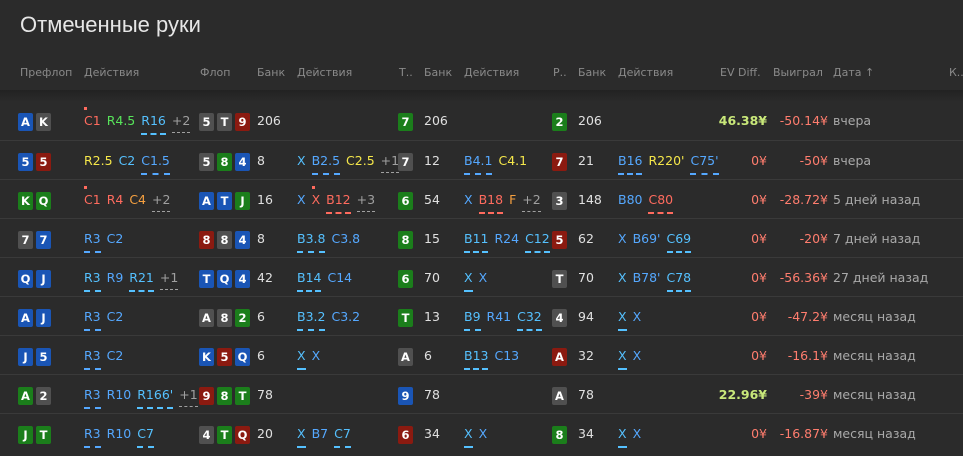  I want to click on turn-card: T, so click(407, 317).